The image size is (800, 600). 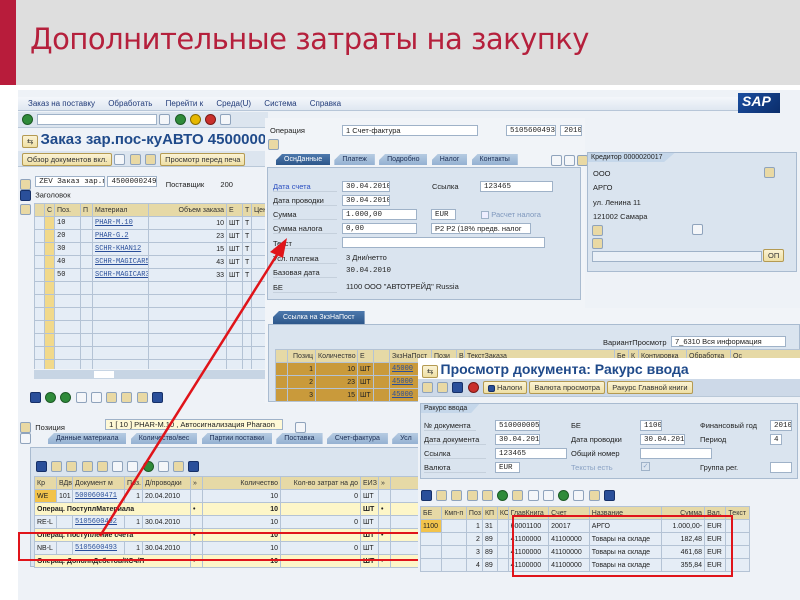 I want to click on red-arrow-annotation, so click(x=192, y=387).